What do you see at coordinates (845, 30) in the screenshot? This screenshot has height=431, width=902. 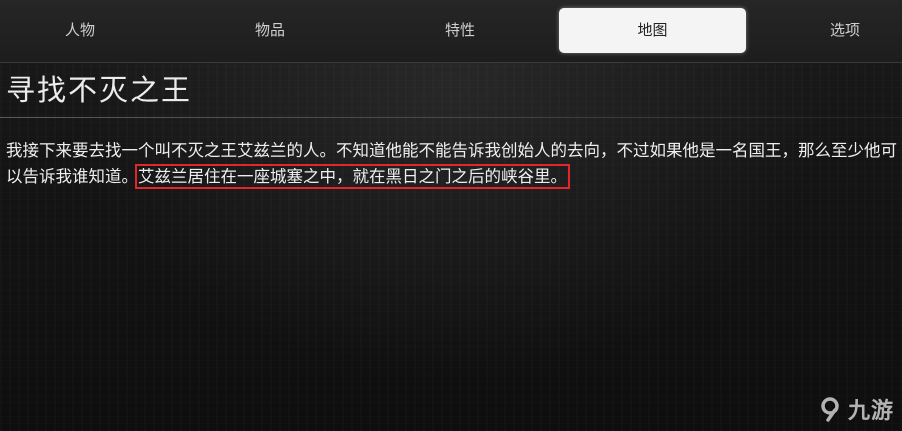 I see `tab-options: 选项` at bounding box center [845, 30].